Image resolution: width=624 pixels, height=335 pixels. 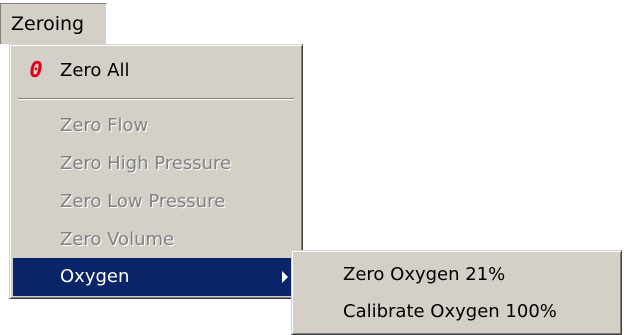 I want to click on menu-item-zero-oxygen-21: Zero Oxygen 21%, so click(x=456, y=274).